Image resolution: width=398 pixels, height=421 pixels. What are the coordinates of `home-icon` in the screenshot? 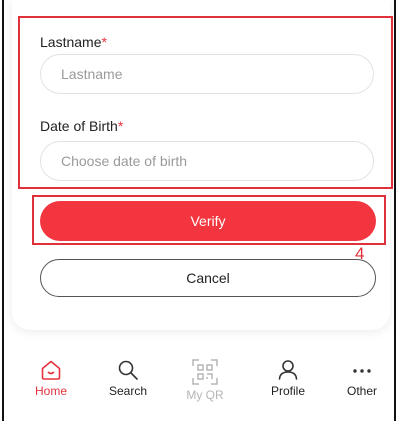 It's located at (51, 370).